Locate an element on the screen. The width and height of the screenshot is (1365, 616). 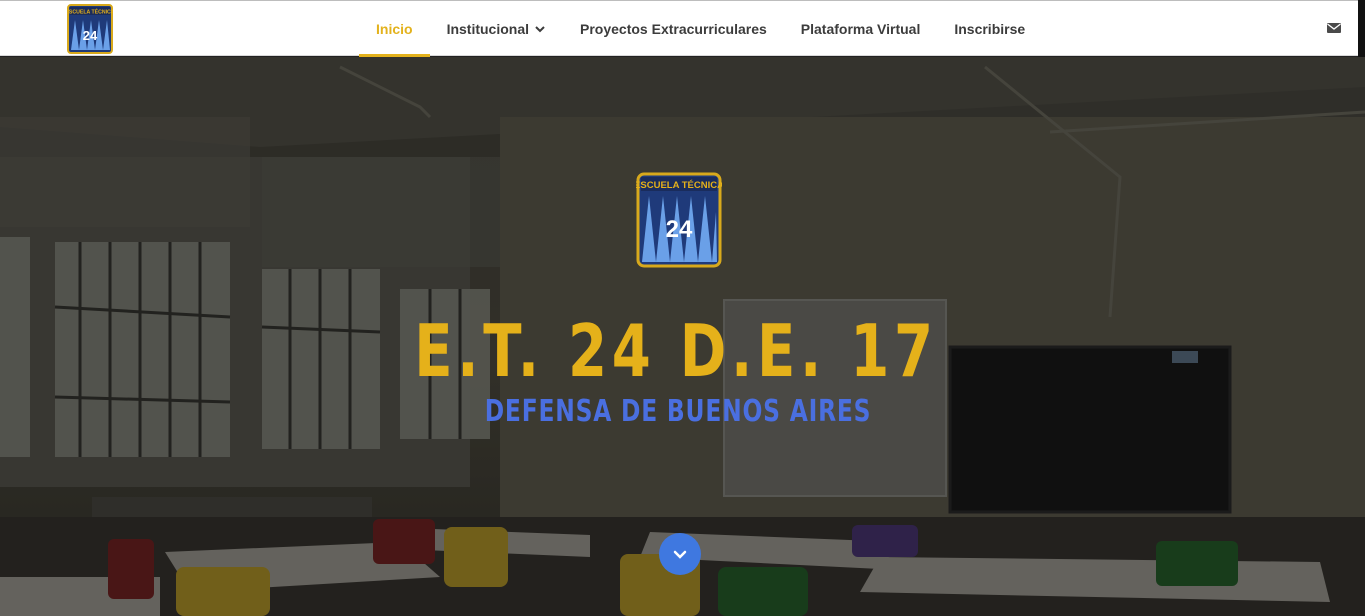
school-logo: ESCUELA TÉCNICA 24 is located at coordinates (90, 29).